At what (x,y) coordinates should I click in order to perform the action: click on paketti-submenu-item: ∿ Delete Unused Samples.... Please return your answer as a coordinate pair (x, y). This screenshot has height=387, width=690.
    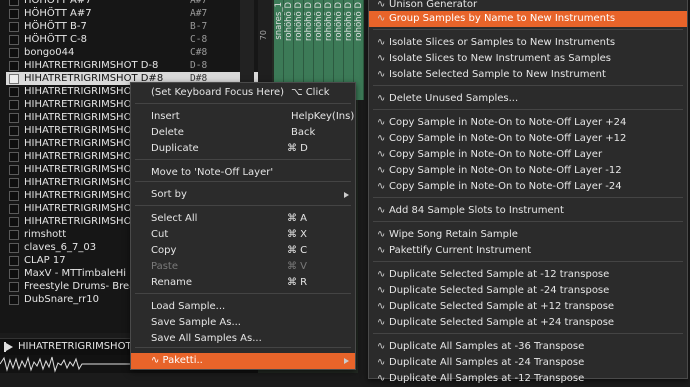
    Looking at the image, I should click on (528, 99).